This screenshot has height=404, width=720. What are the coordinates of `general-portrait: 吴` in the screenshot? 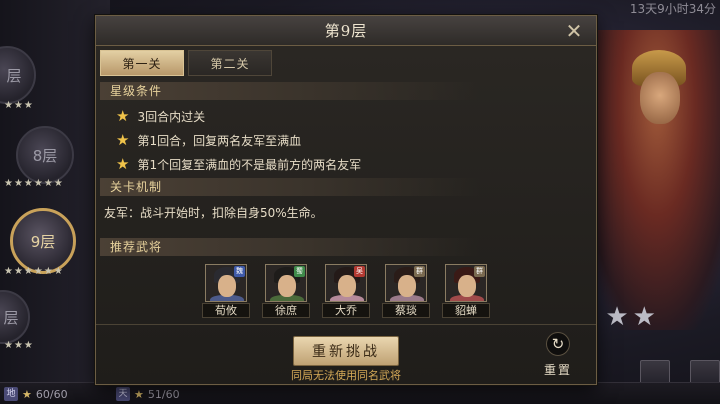 It's located at (346, 283).